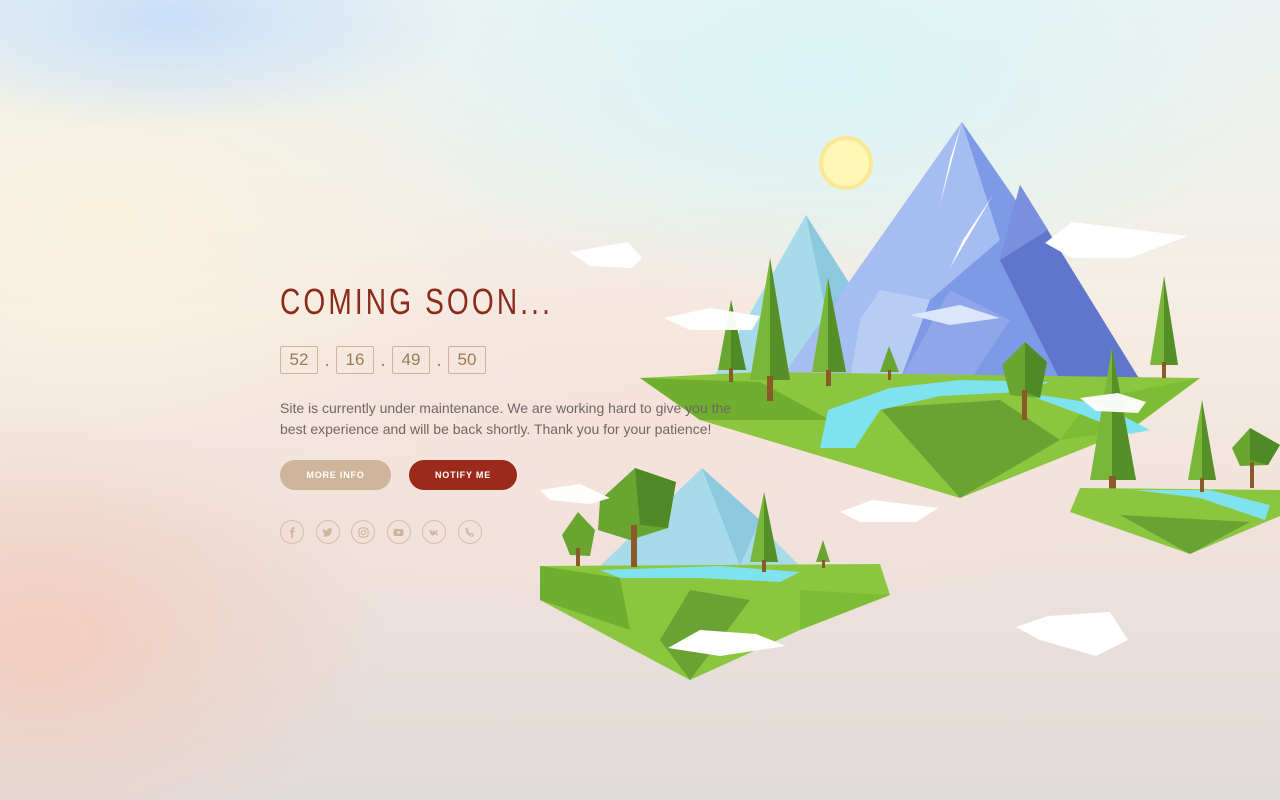 The width and height of the screenshot is (1280, 800). Describe the element at coordinates (292, 532) in the screenshot. I see `facebook-icon` at that location.